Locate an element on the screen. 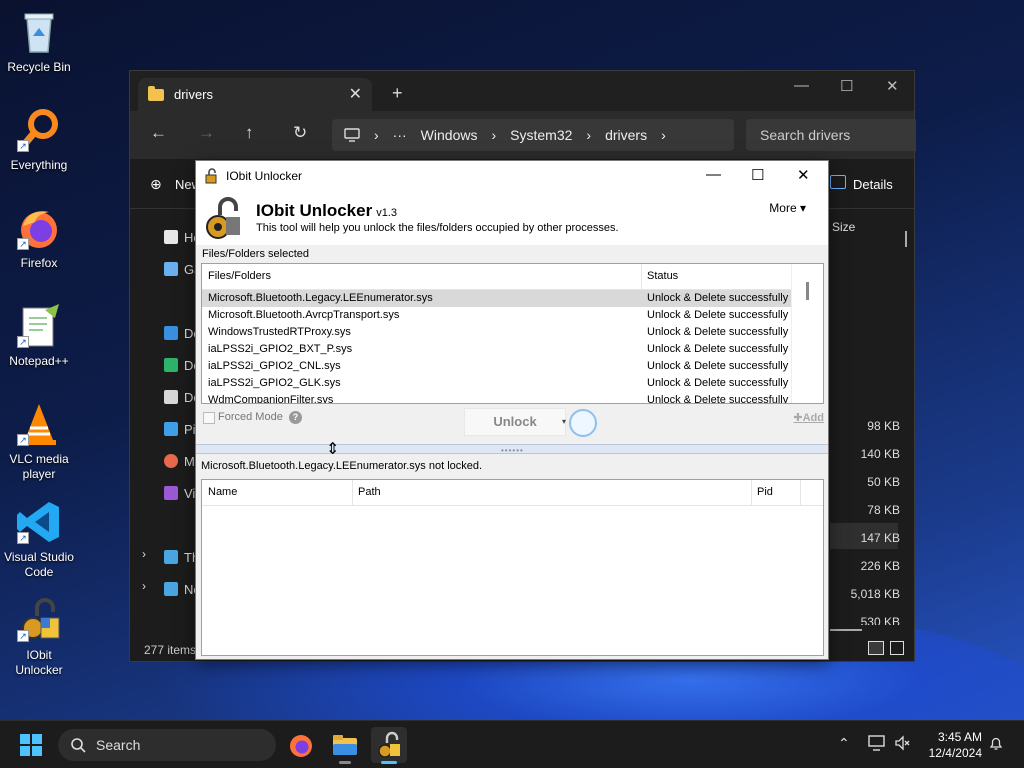  files-table-scrollbar is located at coordinates (807, 333).